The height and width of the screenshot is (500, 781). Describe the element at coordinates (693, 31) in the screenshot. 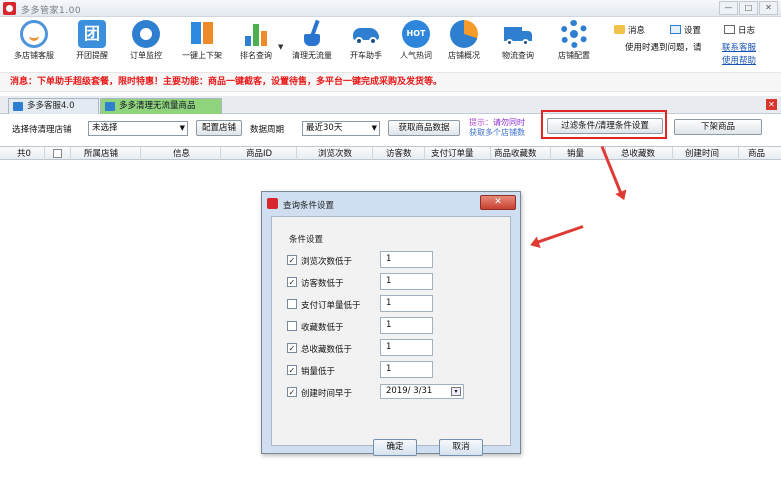

I see `settings-label: 设置` at that location.